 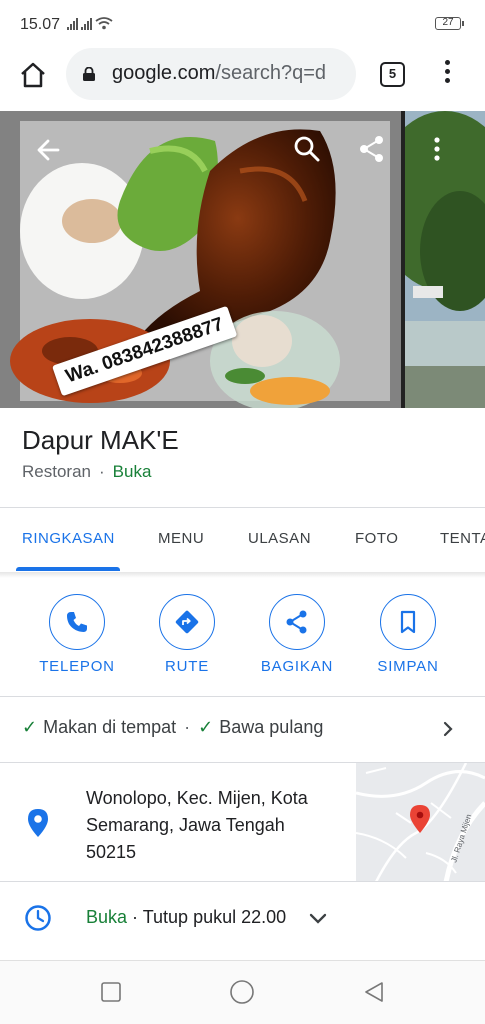 I want to click on share-place-button: BAGIKAN, so click(x=297, y=634).